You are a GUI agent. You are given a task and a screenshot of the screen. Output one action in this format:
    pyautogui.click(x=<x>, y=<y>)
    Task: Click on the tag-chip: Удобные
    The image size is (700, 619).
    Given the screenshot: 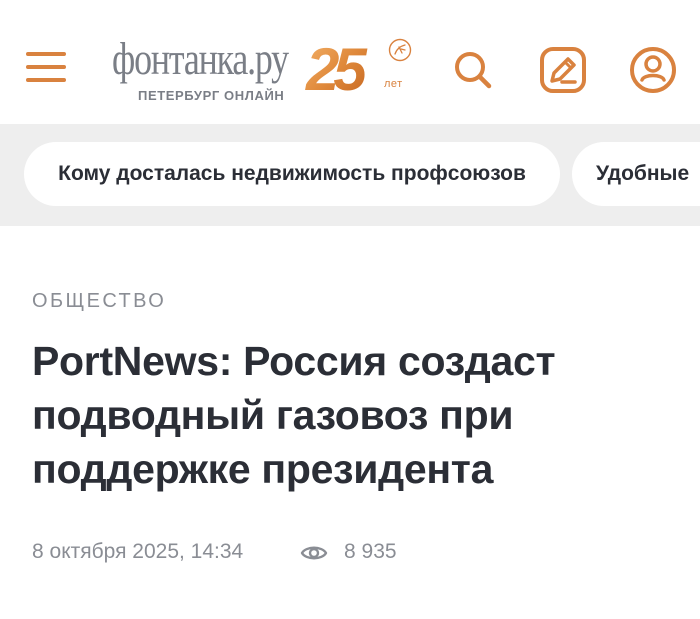 What is the action you would take?
    pyautogui.click(x=636, y=174)
    